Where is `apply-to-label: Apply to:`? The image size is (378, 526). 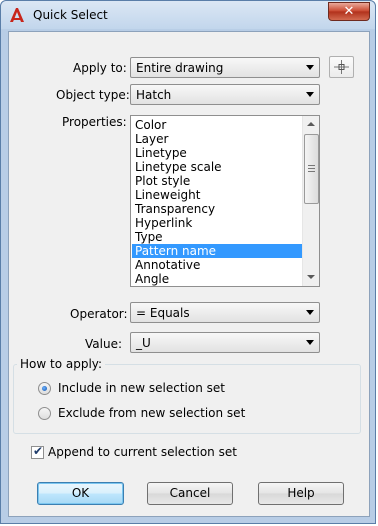 apply-to-label: Apply to: is located at coordinates (100, 68).